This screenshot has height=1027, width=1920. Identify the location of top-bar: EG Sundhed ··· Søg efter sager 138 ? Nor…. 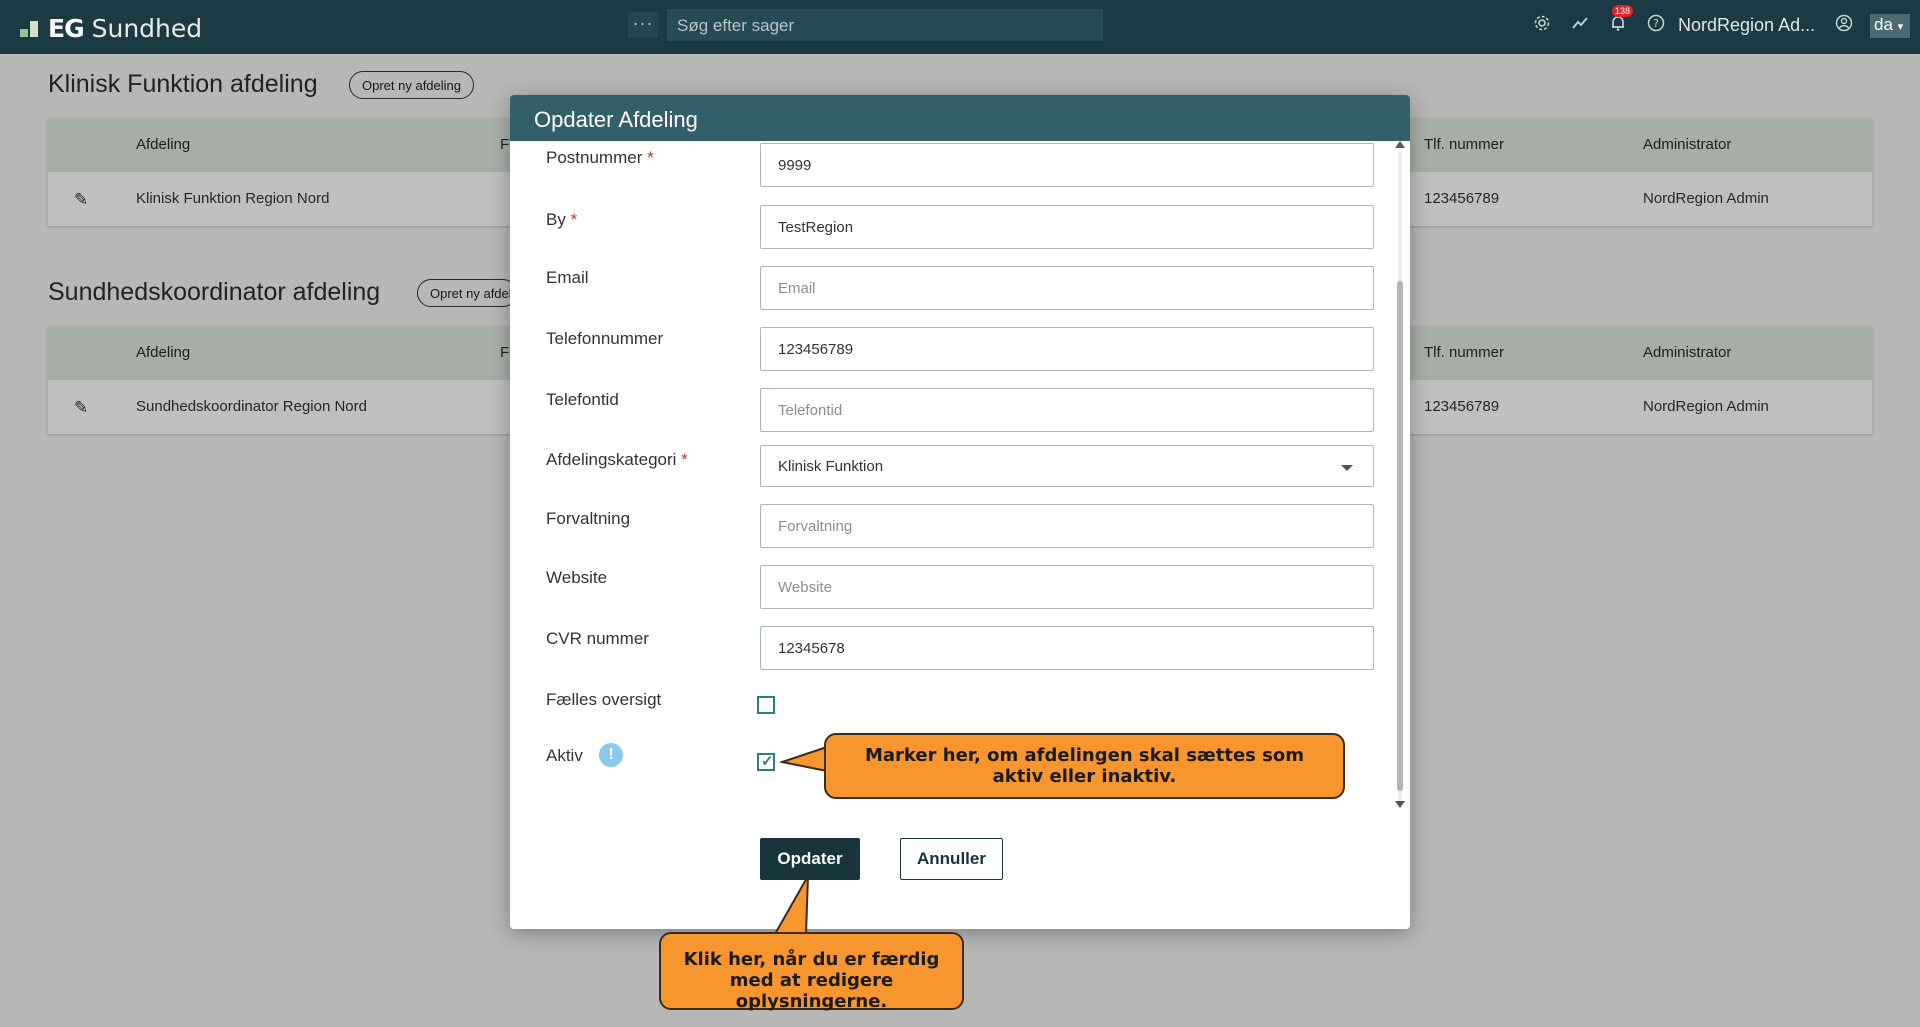
(960, 27).